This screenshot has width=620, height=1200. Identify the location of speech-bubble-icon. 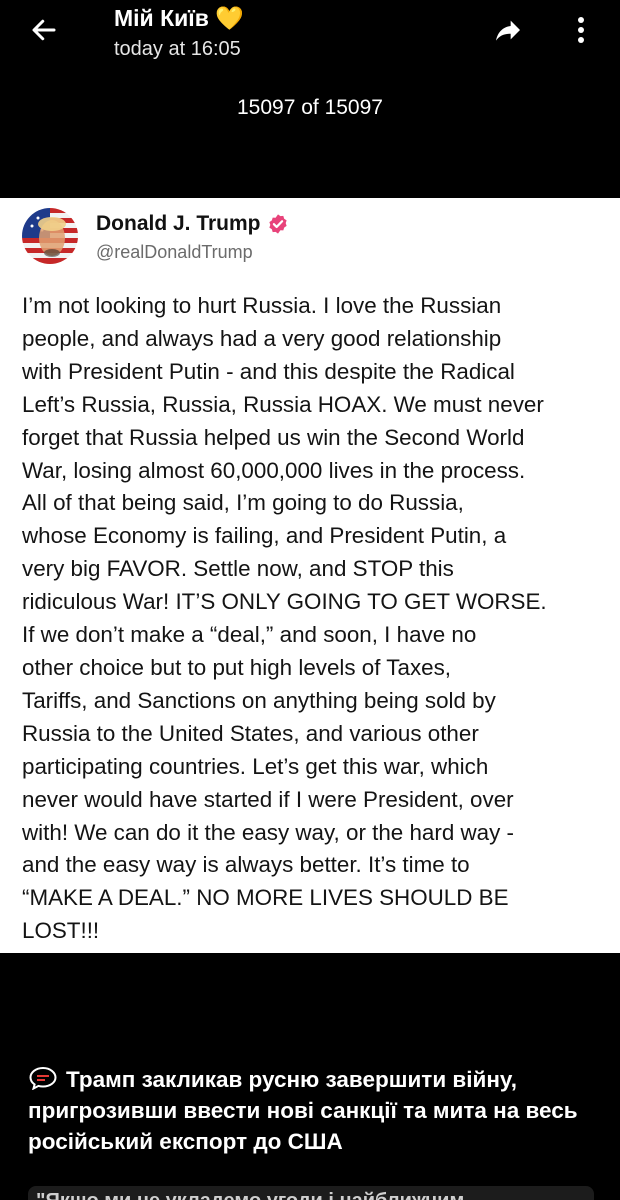
(43, 1078).